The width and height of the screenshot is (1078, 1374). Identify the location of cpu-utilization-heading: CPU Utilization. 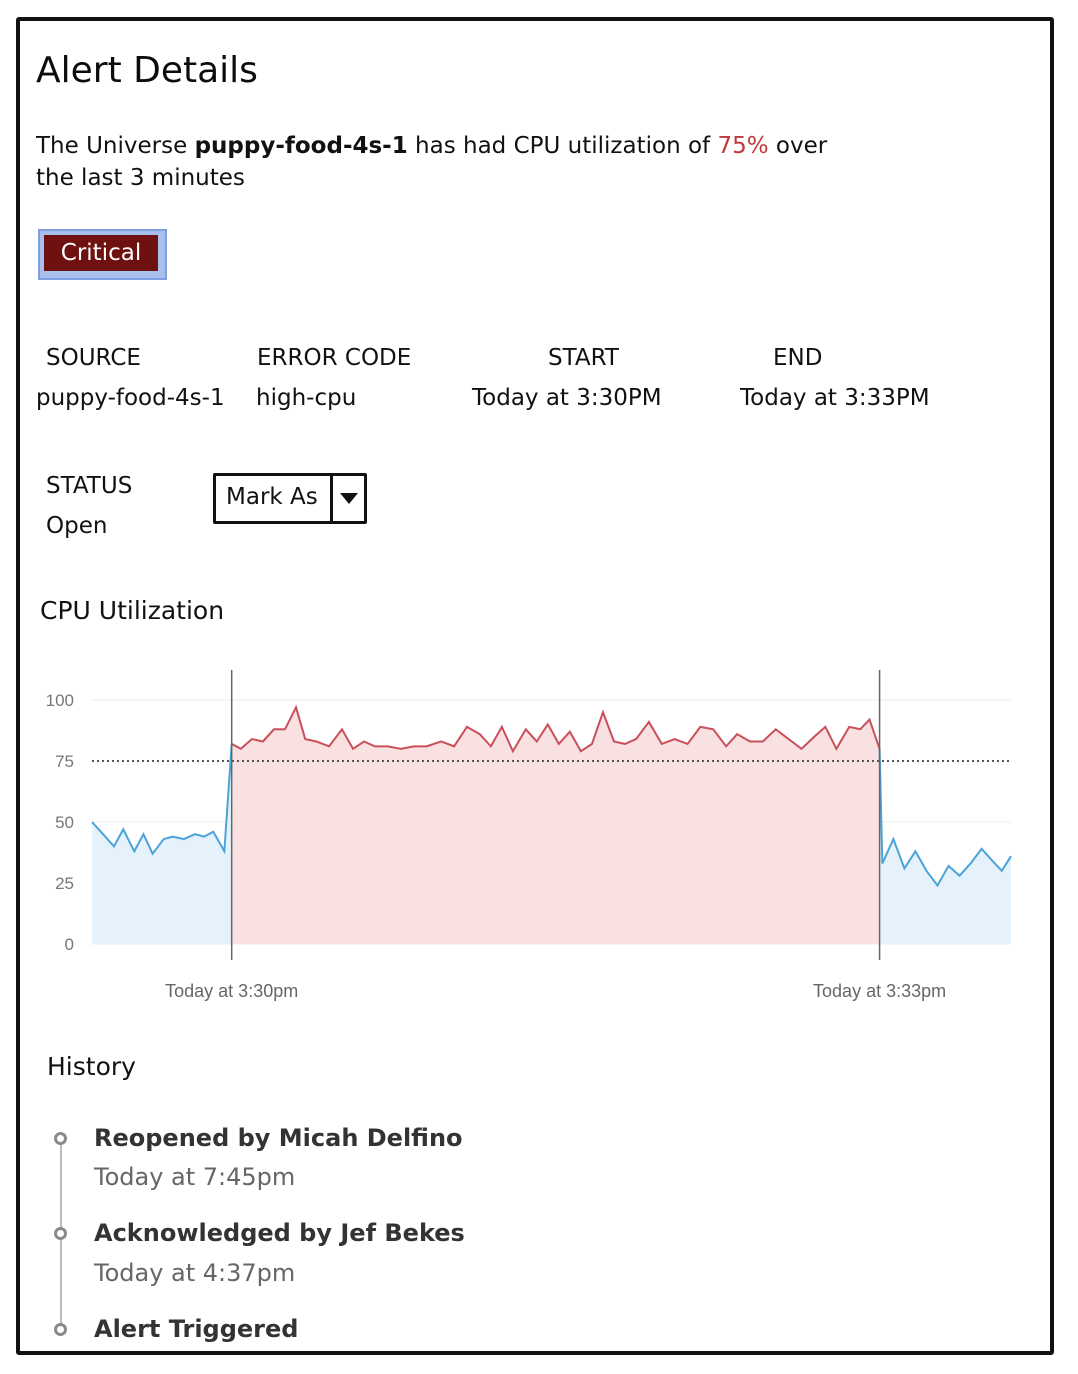
(132, 610).